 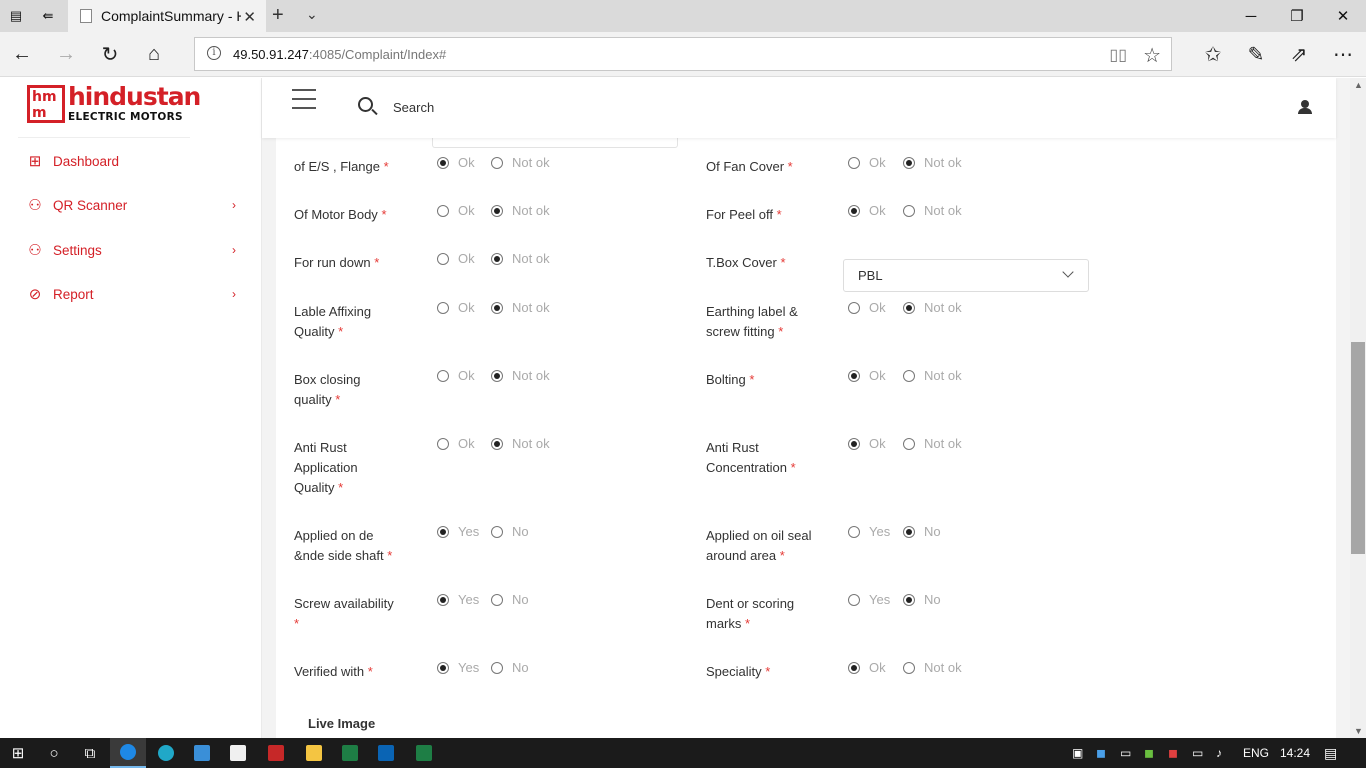 What do you see at coordinates (1256, 54) in the screenshot?
I see `web-note-pen-icon: ✎` at bounding box center [1256, 54].